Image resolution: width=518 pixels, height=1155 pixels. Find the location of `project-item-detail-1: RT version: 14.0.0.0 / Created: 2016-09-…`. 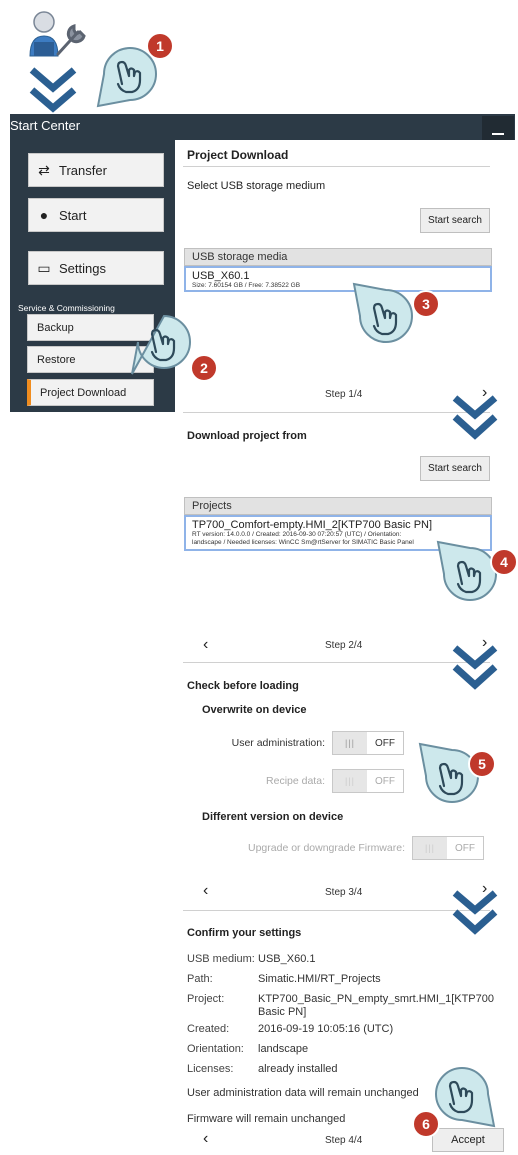

project-item-detail-1: RT version: 14.0.0.0 / Created: 2016-09-… is located at coordinates (297, 534).